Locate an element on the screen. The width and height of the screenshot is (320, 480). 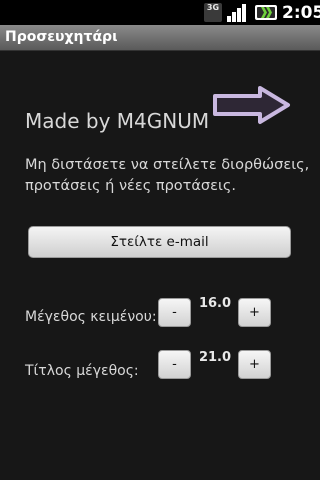
signal-icon is located at coordinates (236, 13).